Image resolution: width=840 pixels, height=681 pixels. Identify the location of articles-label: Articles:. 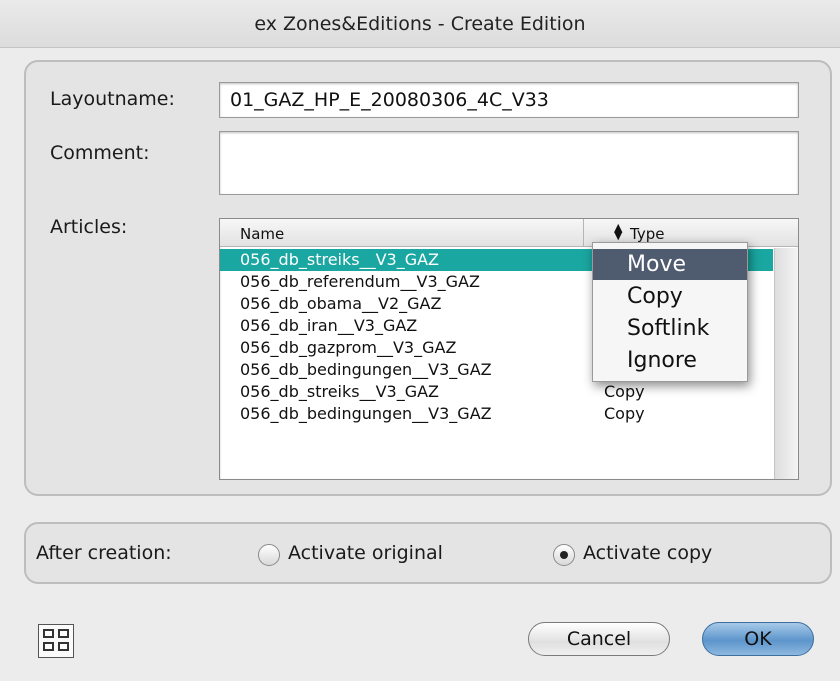
(89, 227).